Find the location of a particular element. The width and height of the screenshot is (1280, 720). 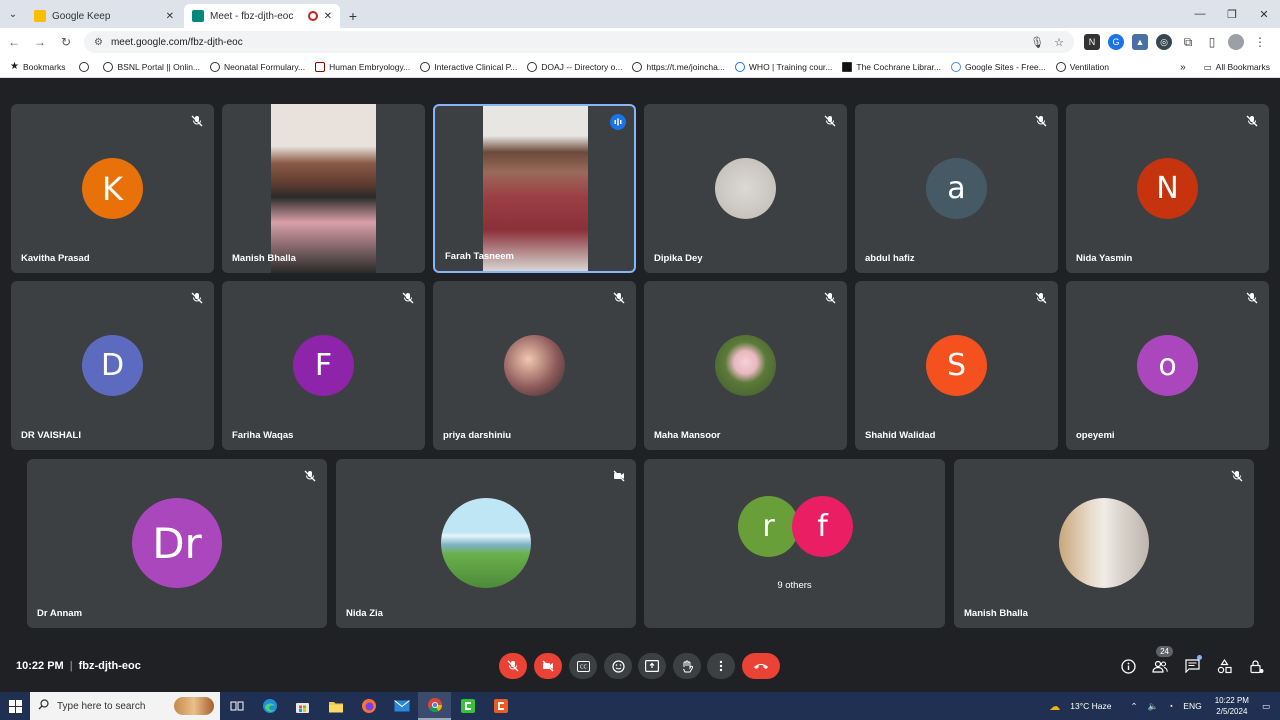

avatar-photo is located at coordinates (534, 365).